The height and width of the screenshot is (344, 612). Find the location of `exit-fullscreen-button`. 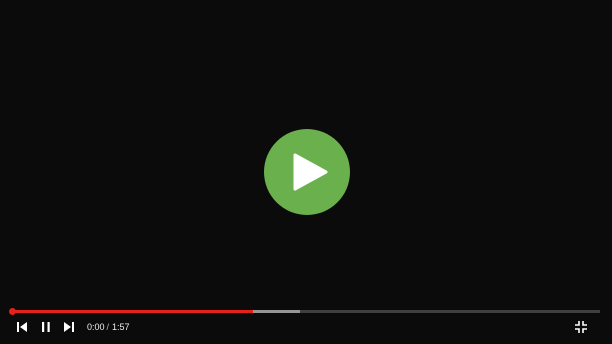

exit-fullscreen-button is located at coordinates (581, 327).